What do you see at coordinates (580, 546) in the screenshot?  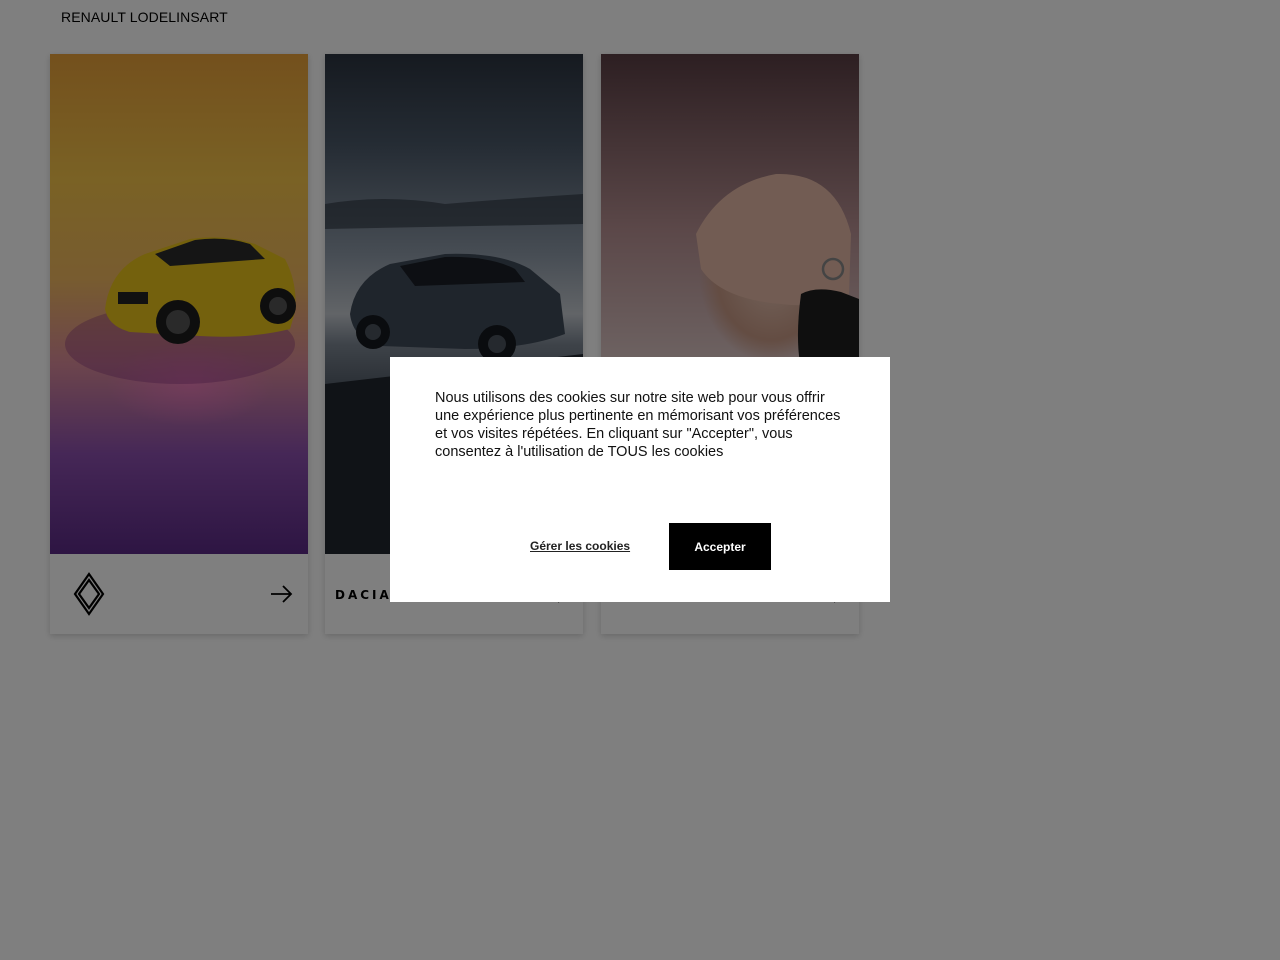 I see `manage-cookies-link: Gérer les cookies` at bounding box center [580, 546].